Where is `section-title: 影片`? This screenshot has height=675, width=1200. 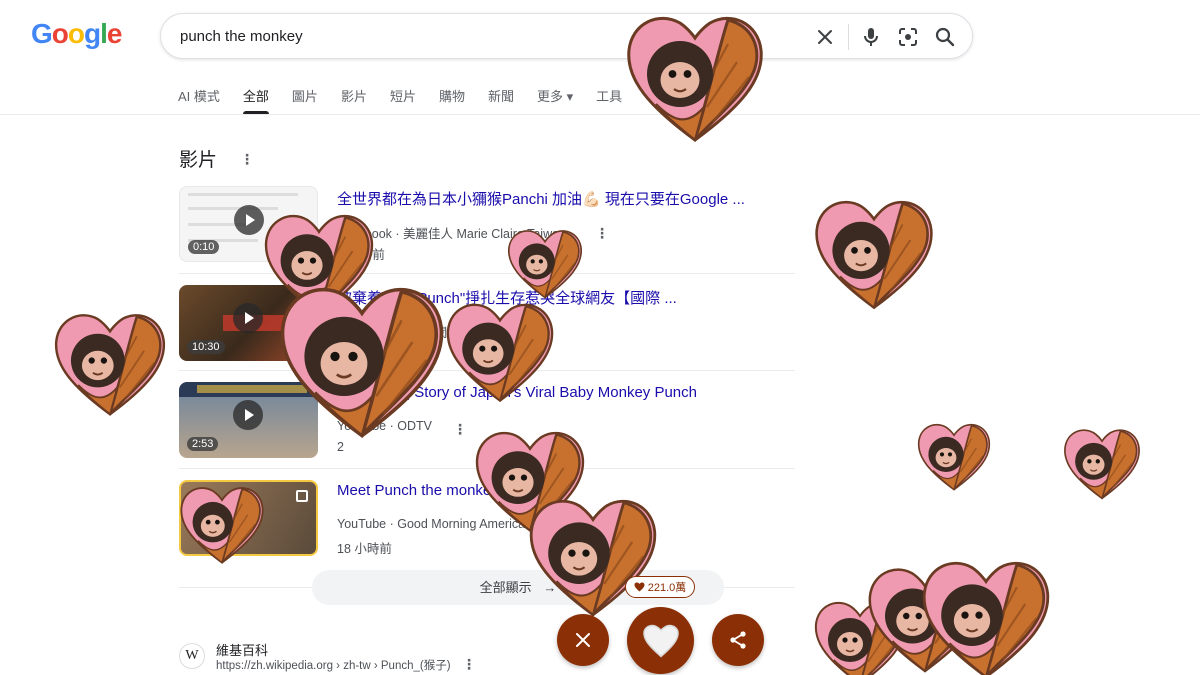 section-title: 影片 is located at coordinates (198, 160).